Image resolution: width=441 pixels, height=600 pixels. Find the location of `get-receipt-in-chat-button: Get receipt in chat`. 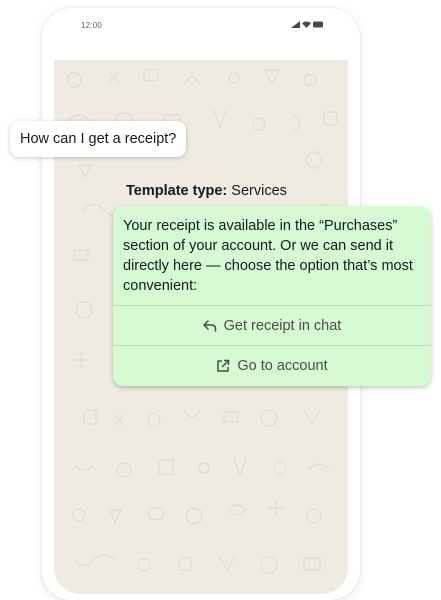

get-receipt-in-chat-button: Get receipt in chat is located at coordinates (272, 325).